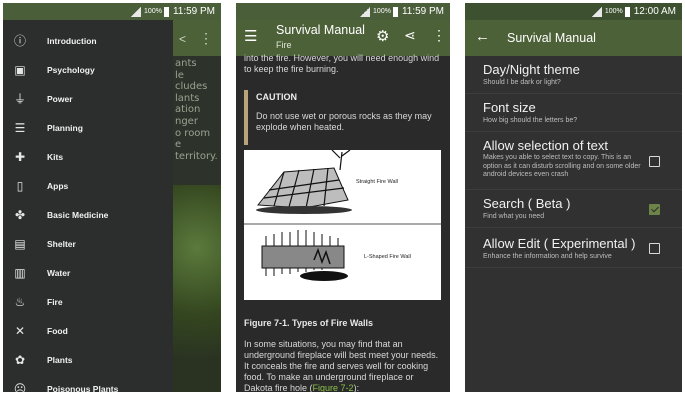 This screenshot has height=395, width=685. I want to click on medical-bag-icon: ✚, so click(20, 156).